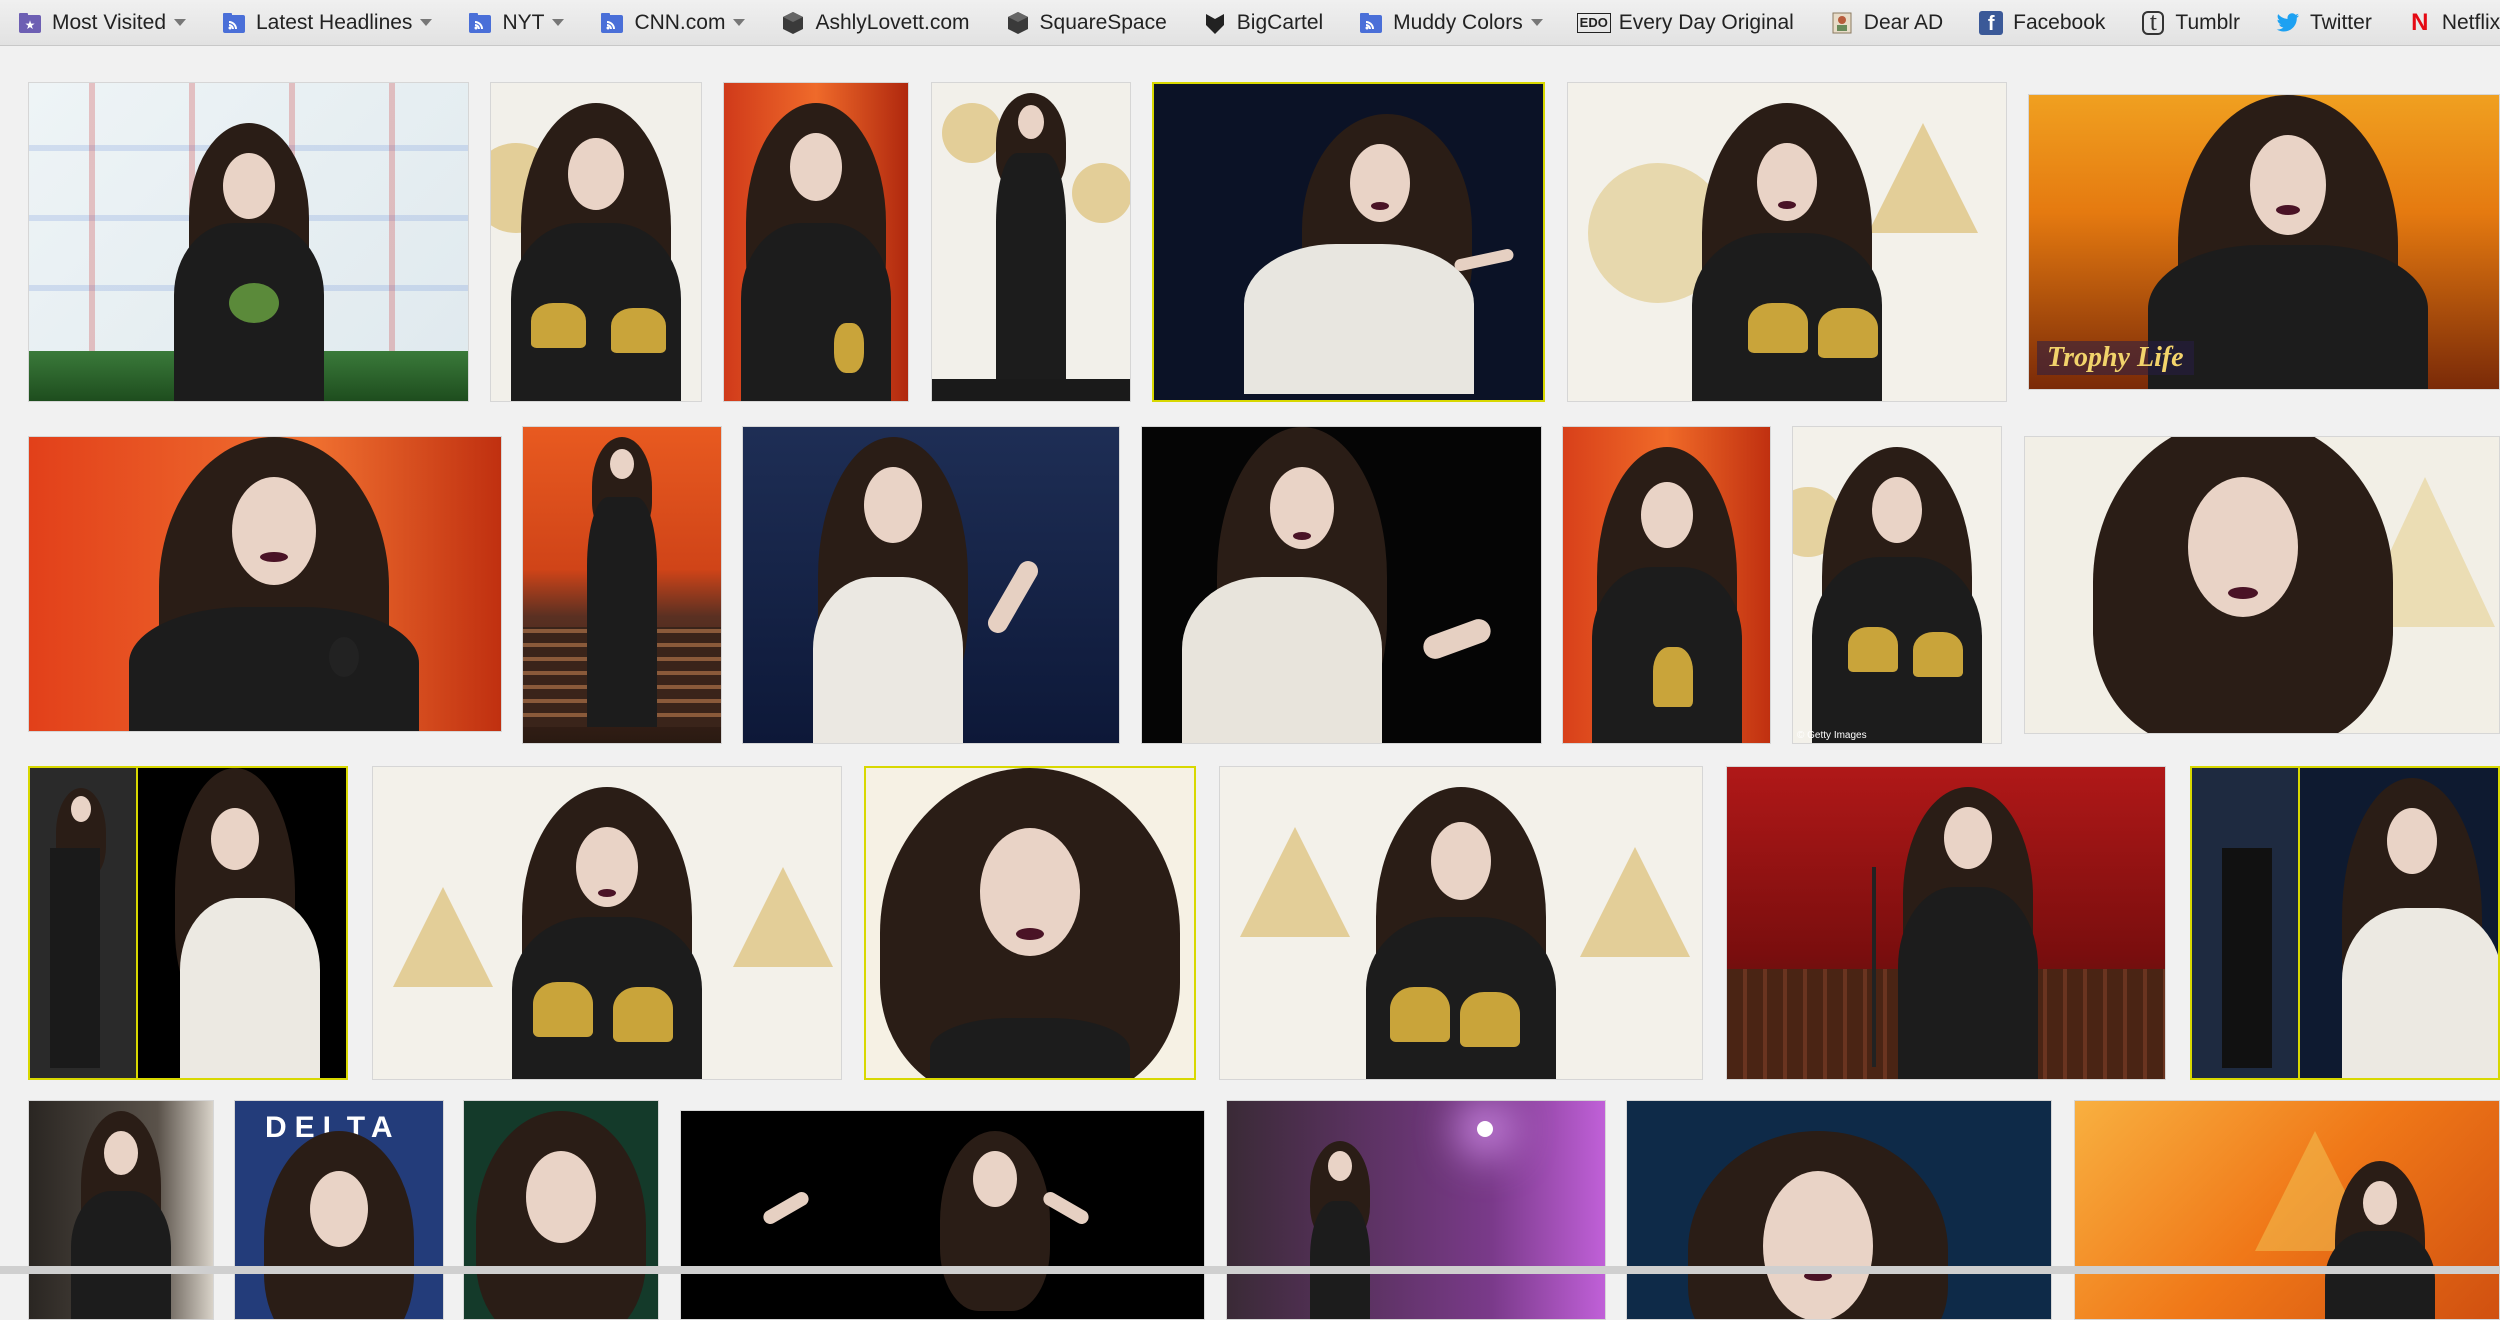 The image size is (2500, 1320). Describe the element at coordinates (1832, 735) in the screenshot. I see `getty-images-credit: © Getty Images` at that location.